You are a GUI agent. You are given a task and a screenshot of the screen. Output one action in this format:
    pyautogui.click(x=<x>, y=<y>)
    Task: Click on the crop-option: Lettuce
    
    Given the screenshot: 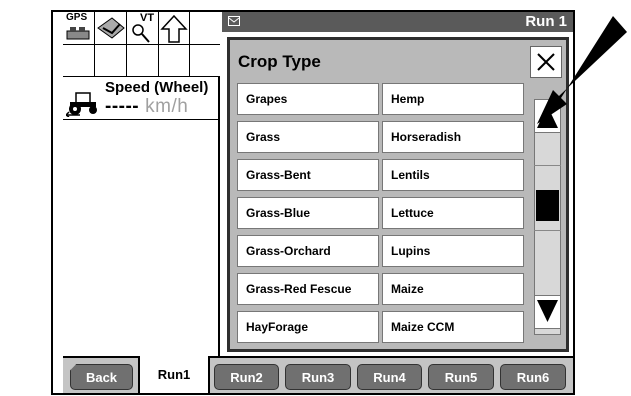 What is the action you would take?
    pyautogui.click(x=453, y=213)
    